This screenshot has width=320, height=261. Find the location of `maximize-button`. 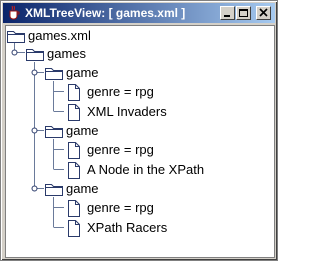

maximize-button is located at coordinates (243, 13).